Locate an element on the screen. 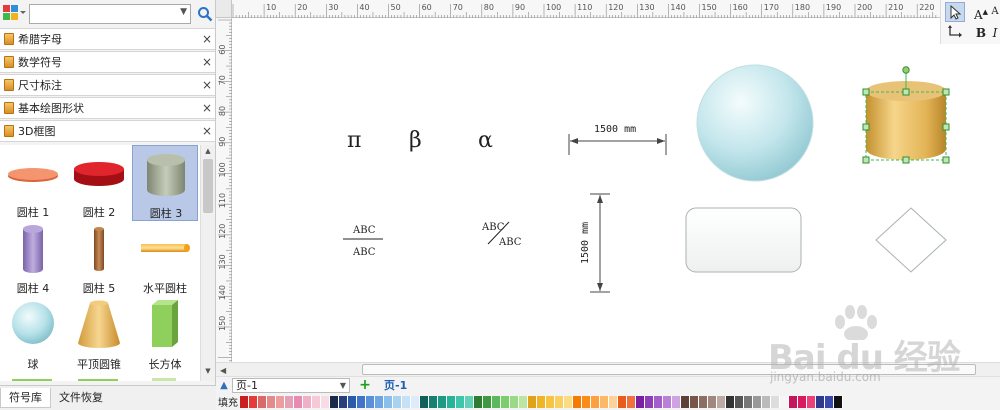 The height and width of the screenshot is (410, 1000). diagonal-fraction: ABC ABC is located at coordinates (501, 234).